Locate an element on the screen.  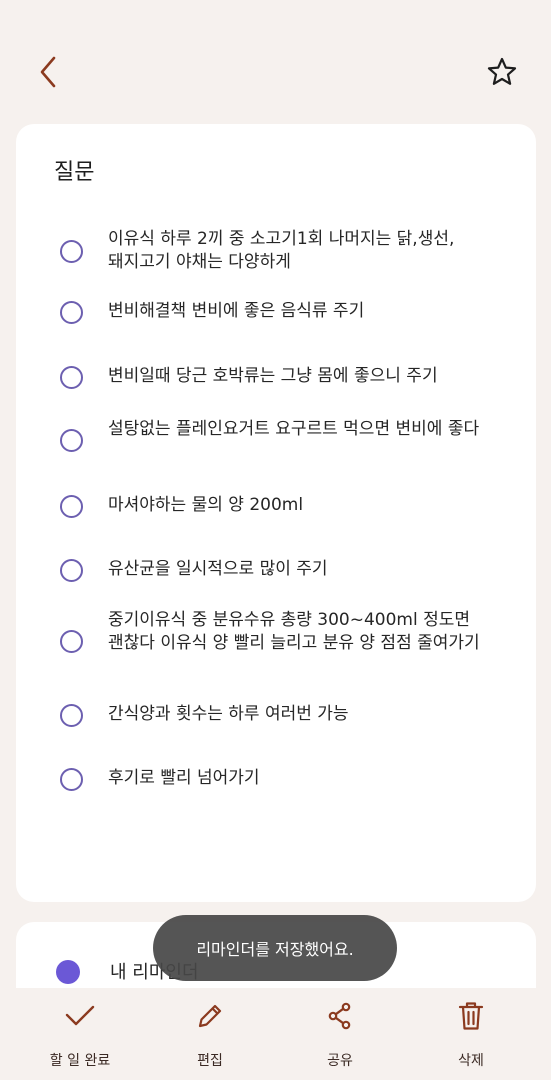
checklist-item-text: 간식양과 횟수는 하루 여러번 가능 is located at coordinates (228, 714).